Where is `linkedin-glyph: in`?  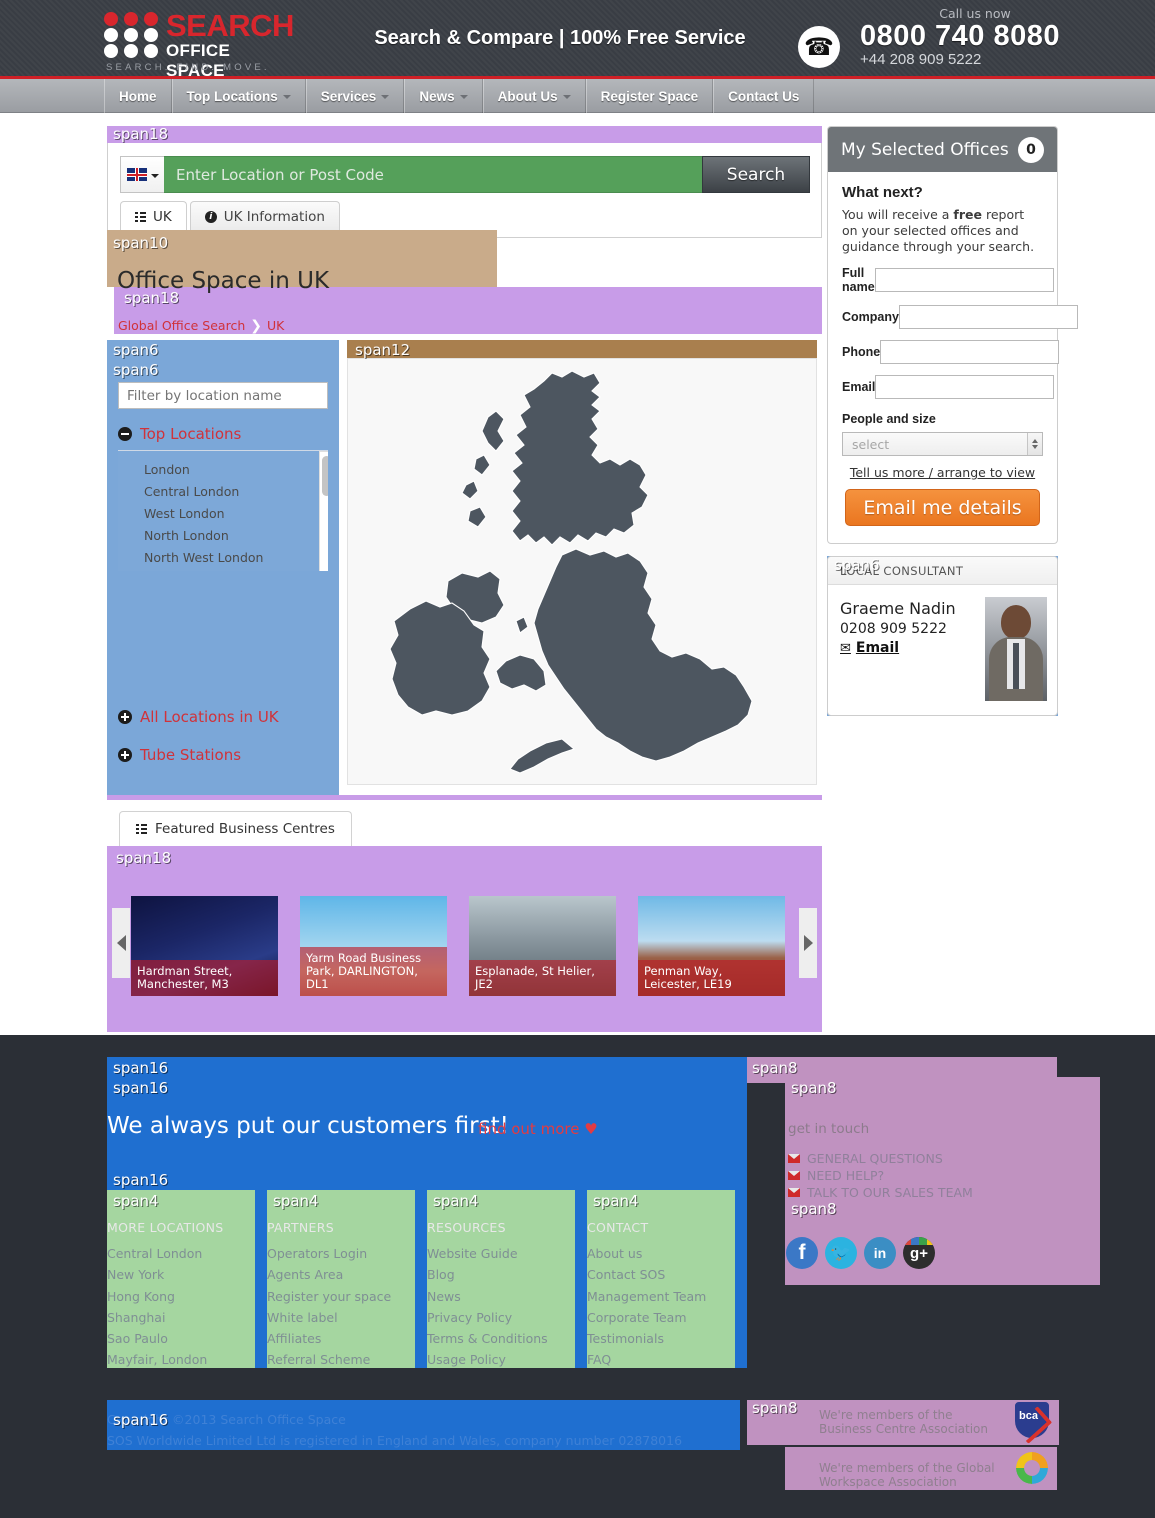 linkedin-glyph: in is located at coordinates (880, 1253).